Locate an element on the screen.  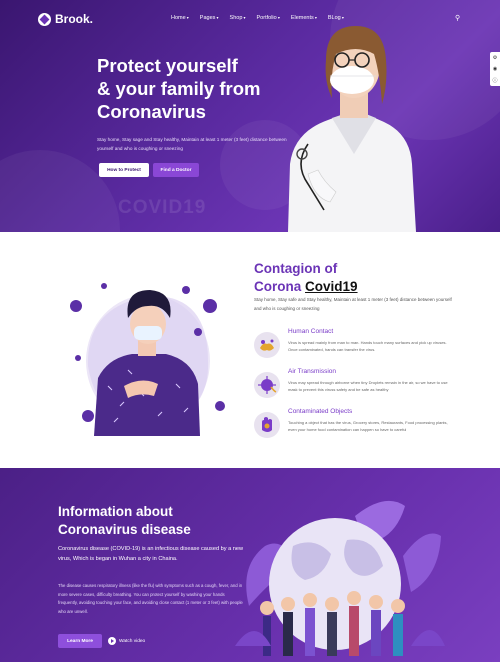
hero-title-line1: Protect yourself is located at coordinates (167, 65).